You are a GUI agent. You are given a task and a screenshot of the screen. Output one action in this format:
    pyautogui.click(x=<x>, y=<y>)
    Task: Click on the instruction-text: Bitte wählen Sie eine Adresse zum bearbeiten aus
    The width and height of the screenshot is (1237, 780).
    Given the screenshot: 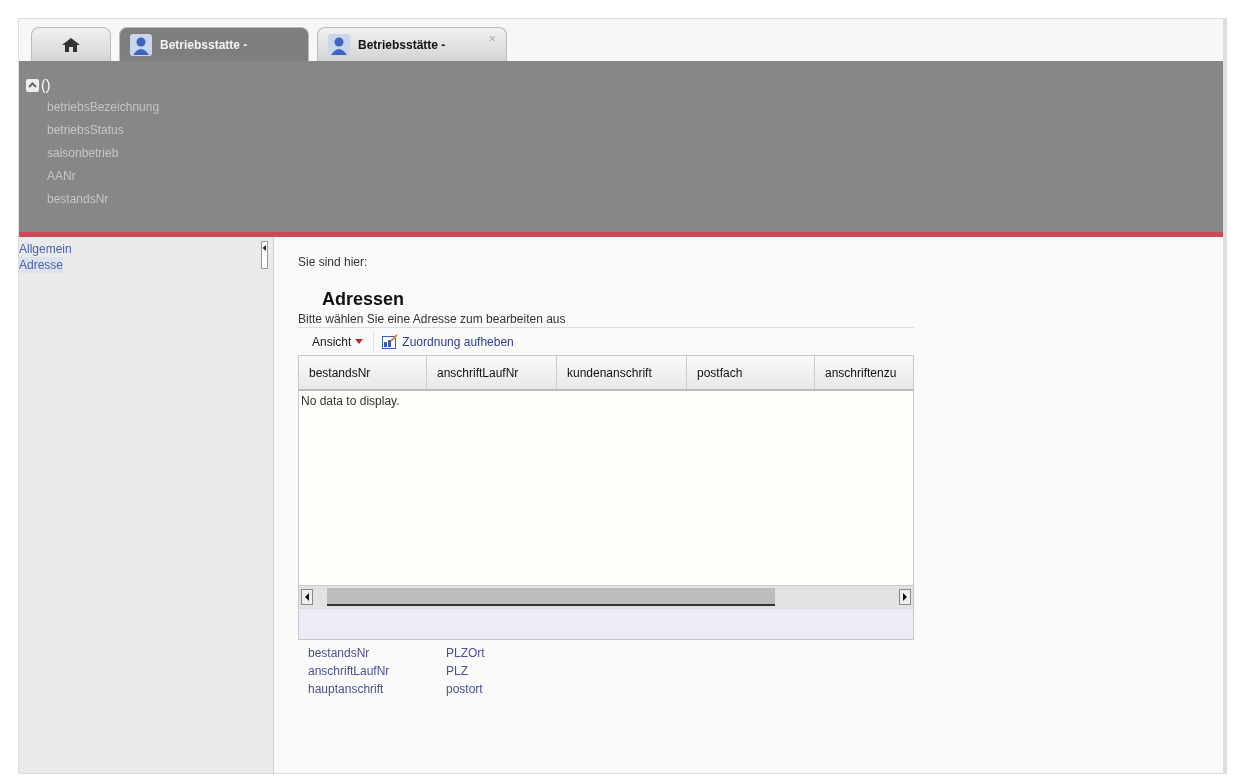 What is the action you would take?
    pyautogui.click(x=606, y=320)
    